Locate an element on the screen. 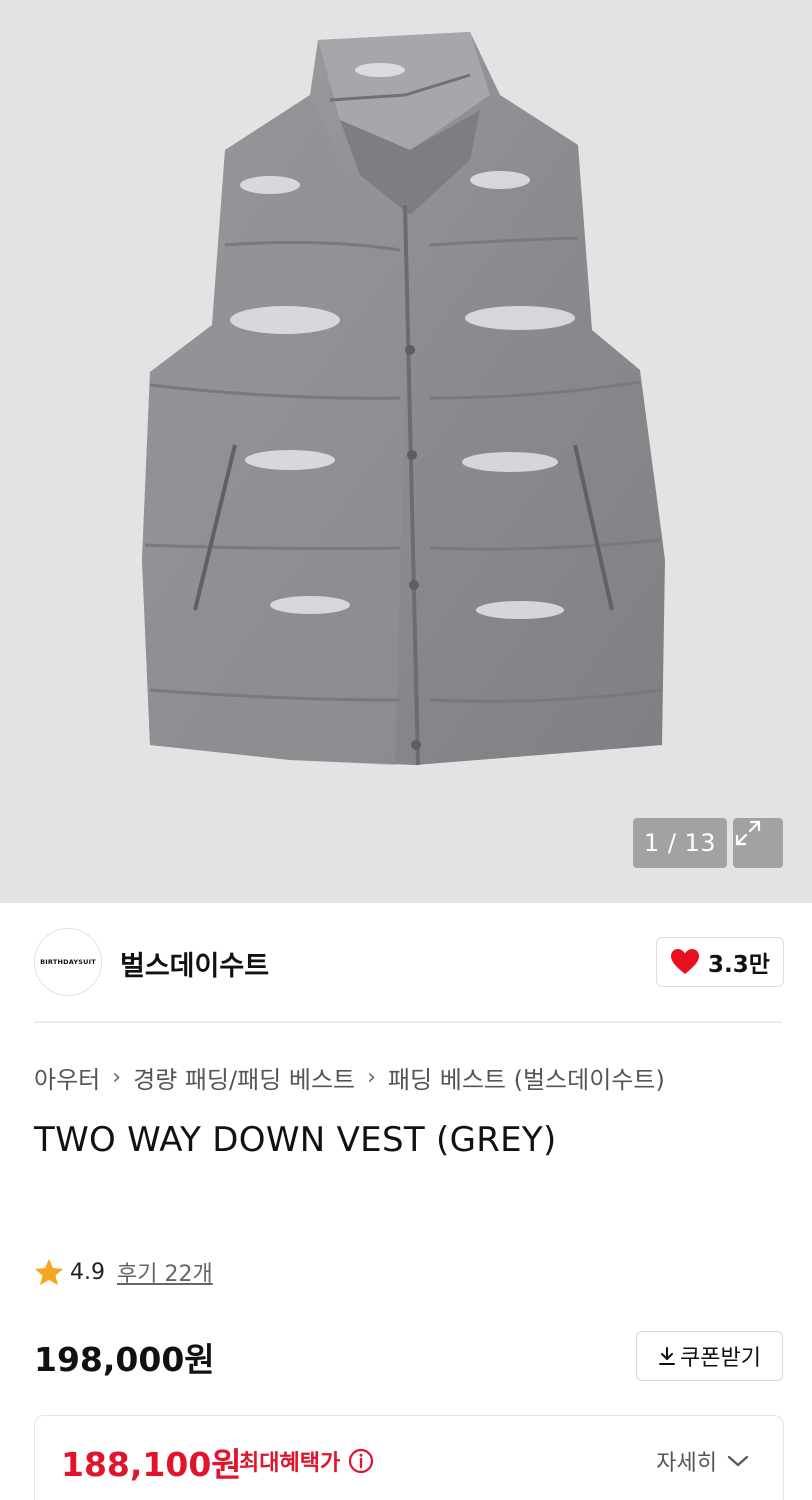 Image resolution: width=812 pixels, height=1500 pixels. image-counter: 1 / 13 is located at coordinates (680, 843).